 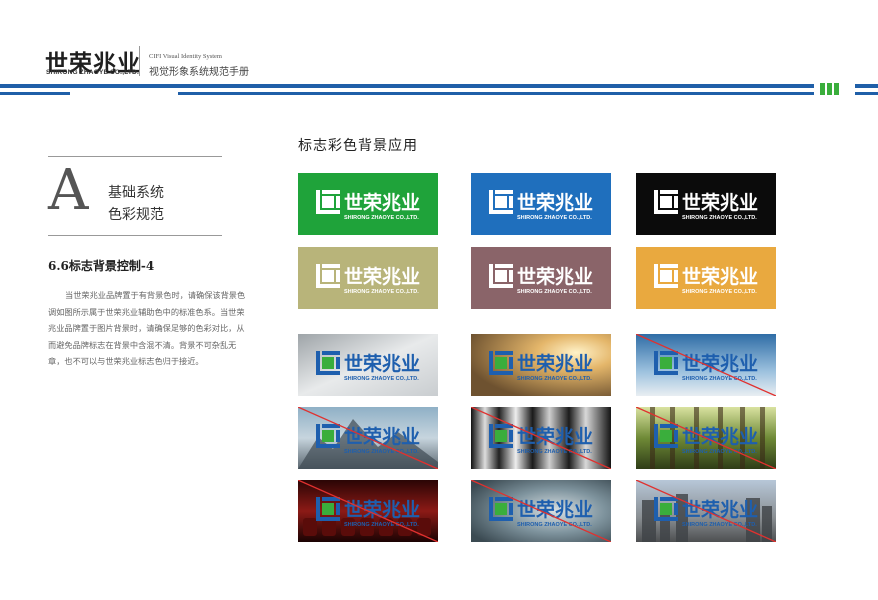 What do you see at coordinates (35, 93) in the screenshot?
I see `header-band-left` at bounding box center [35, 93].